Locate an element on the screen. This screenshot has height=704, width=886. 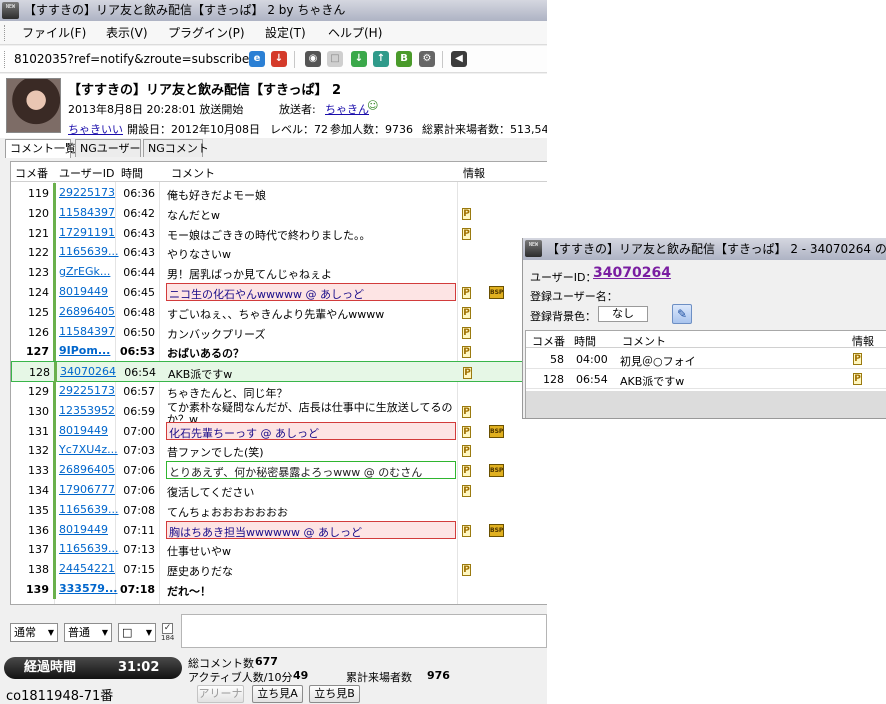
bsp-tool-icon: B is located at coordinates (404, 59).